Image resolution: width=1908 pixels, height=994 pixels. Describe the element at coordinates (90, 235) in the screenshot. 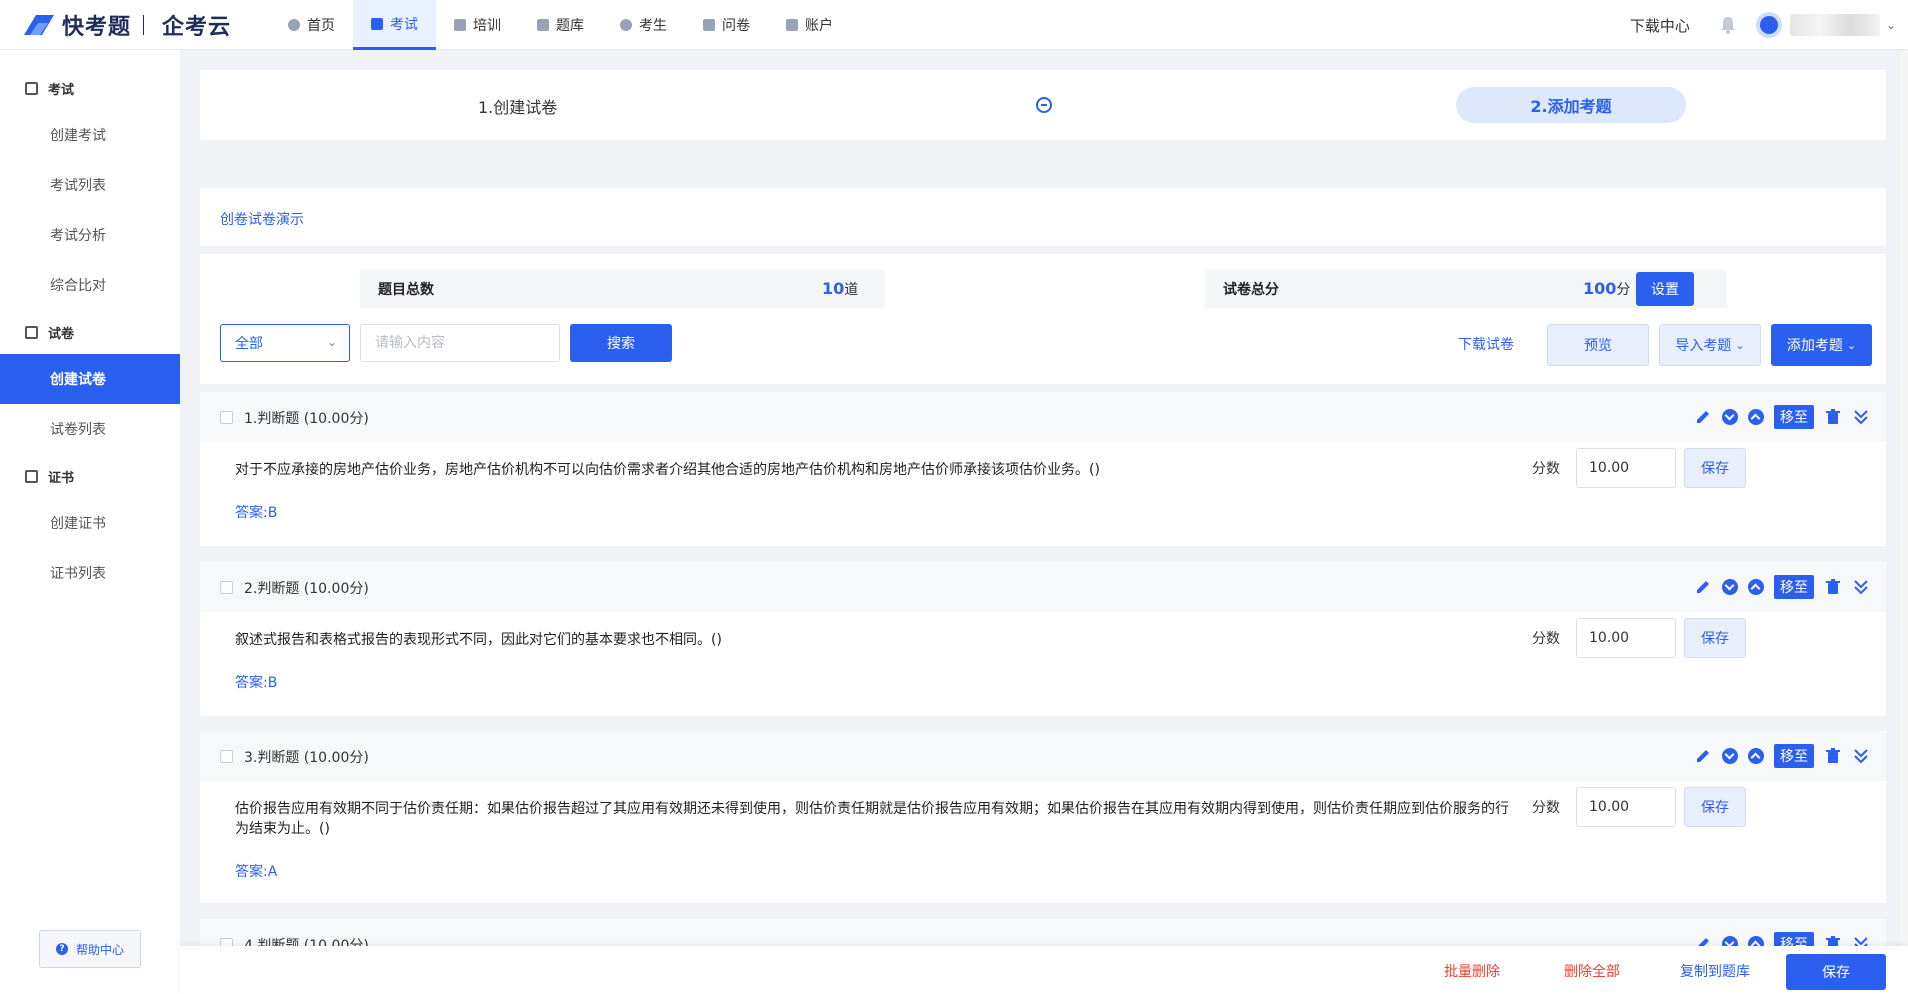

I see `sidebar-item-exam-analysis: 考试分析` at that location.